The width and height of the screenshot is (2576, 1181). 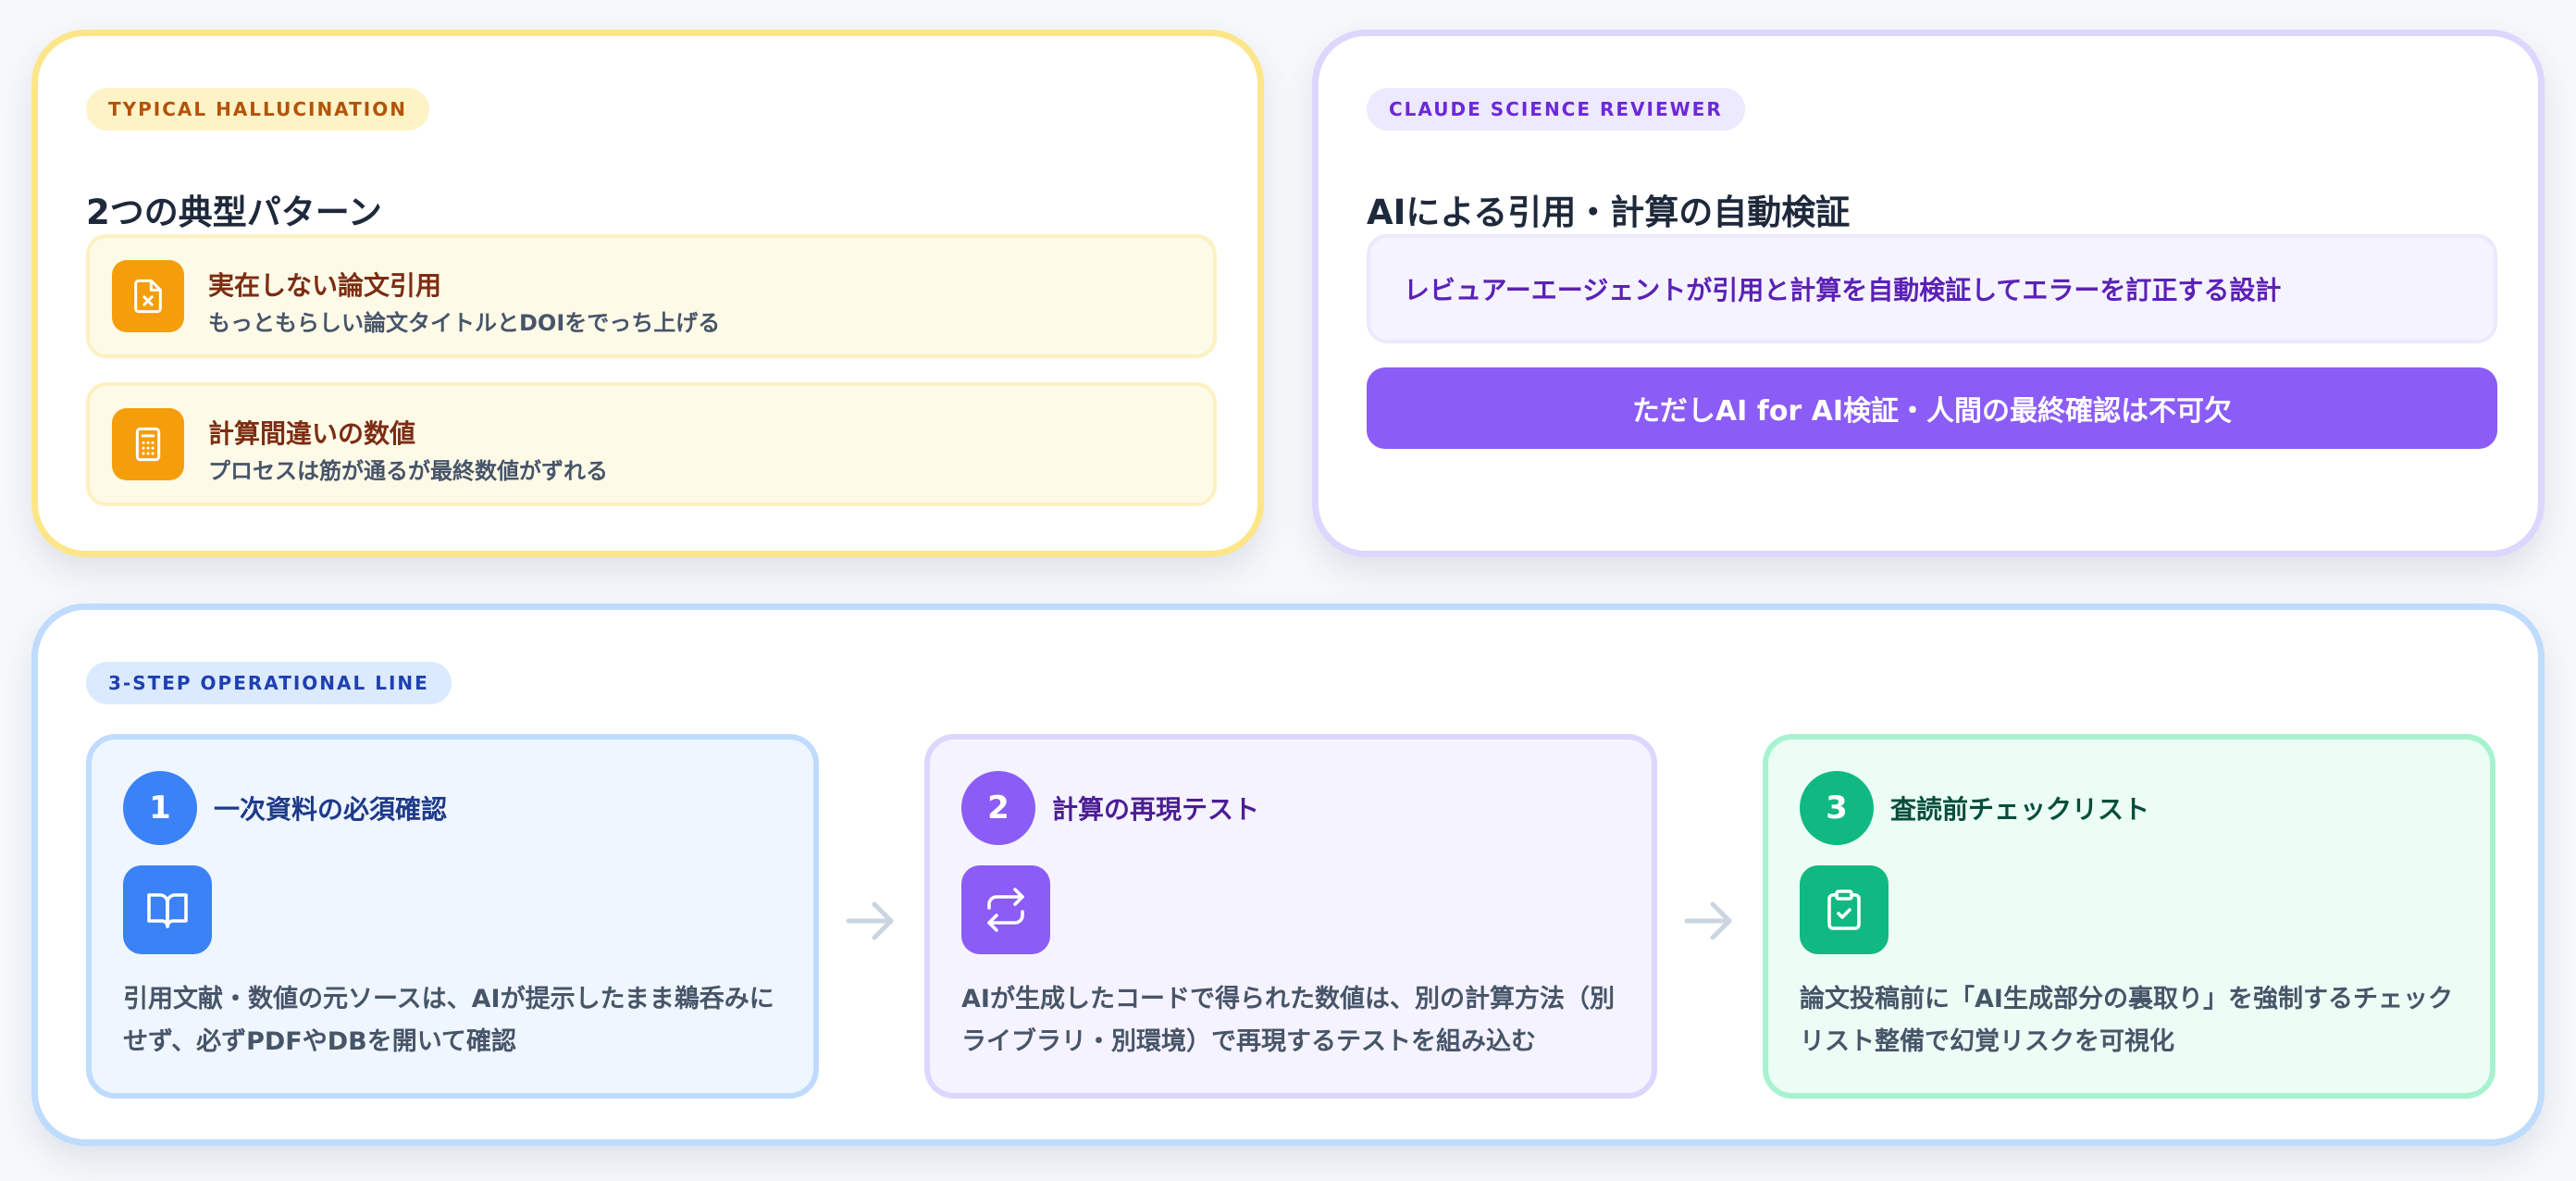 I want to click on reviewer-description: レビュアーエージェントが引用と計算を自動検証してエラーを訂正する設計, so click(x=1932, y=288).